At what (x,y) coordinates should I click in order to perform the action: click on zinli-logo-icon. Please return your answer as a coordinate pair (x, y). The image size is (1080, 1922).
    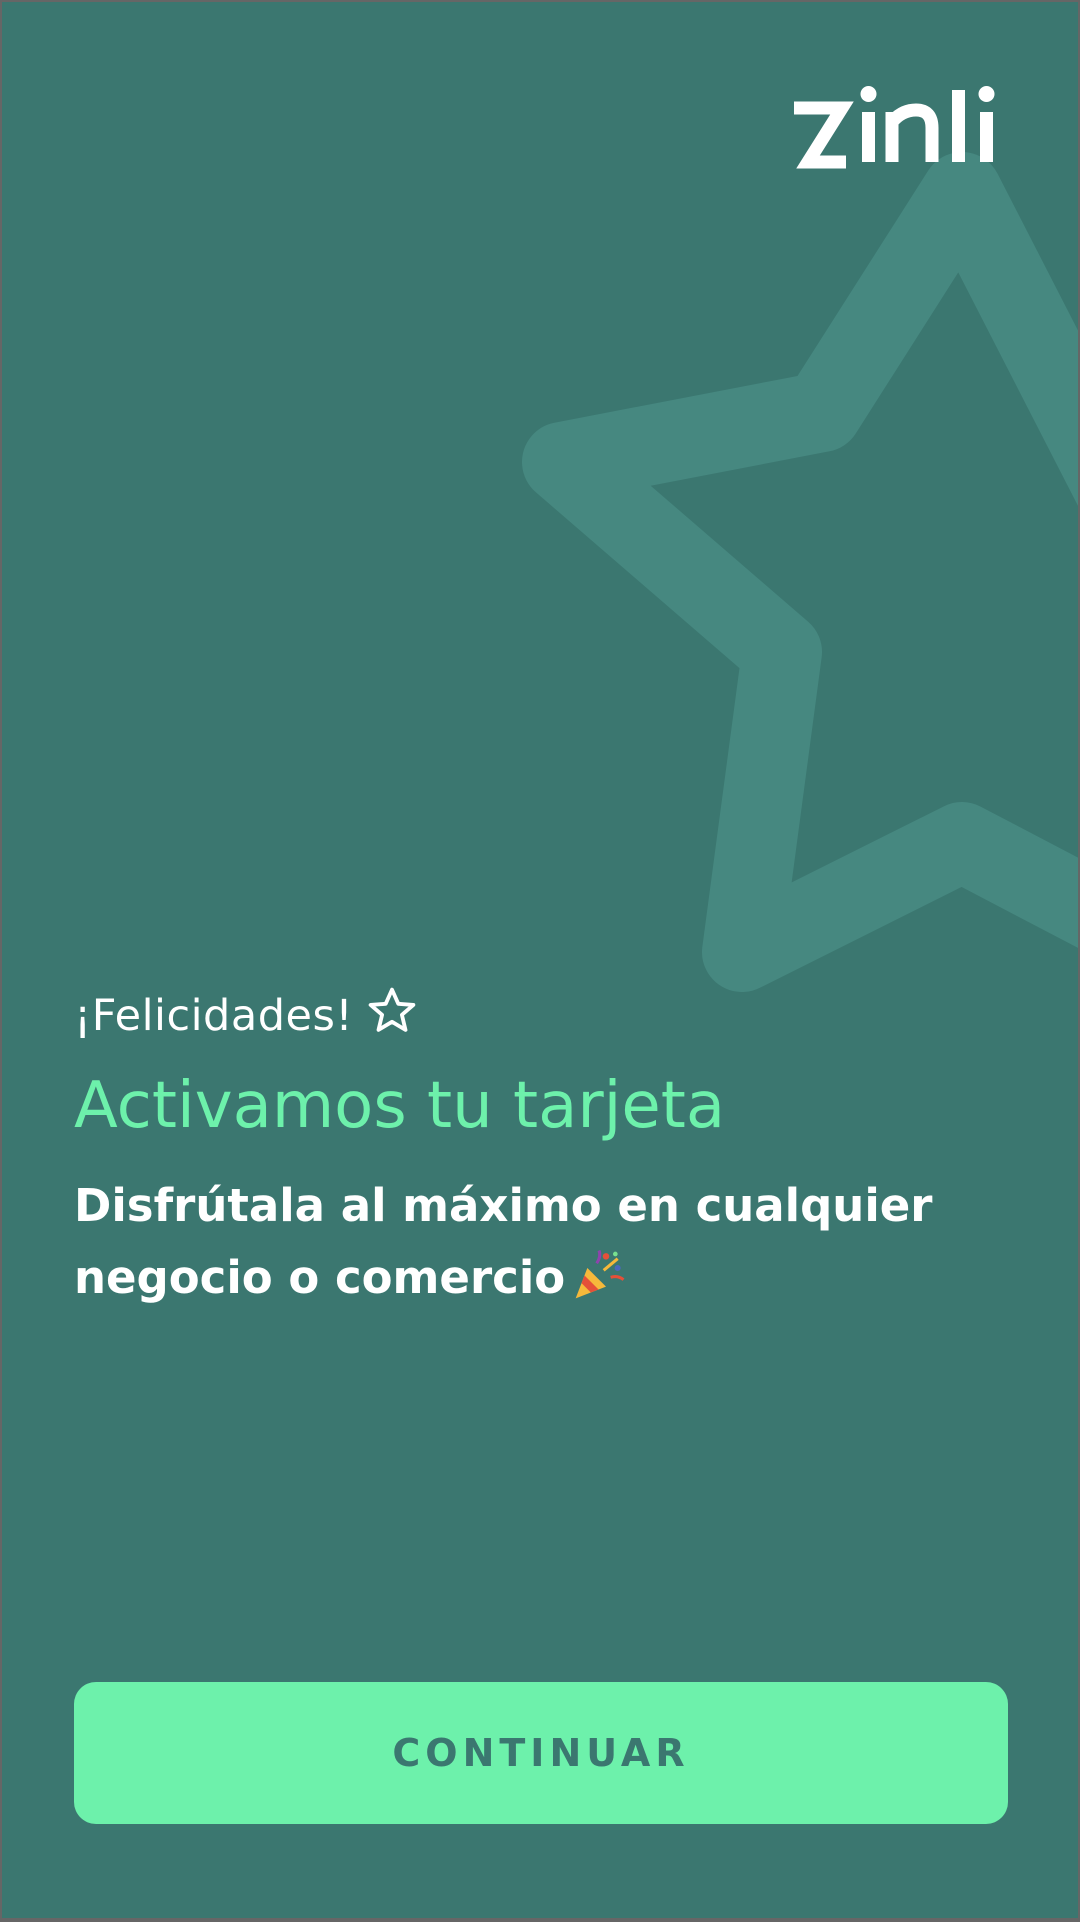
    Looking at the image, I should click on (894, 127).